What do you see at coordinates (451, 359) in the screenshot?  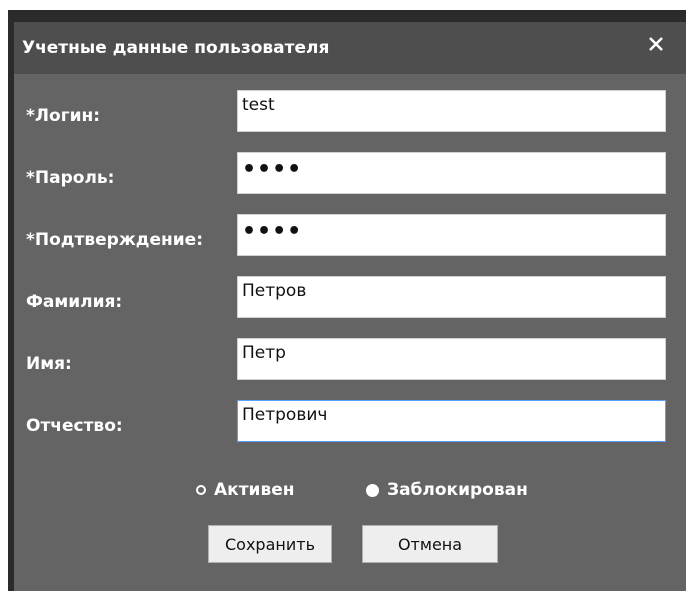 I see `first-name-field: Петр` at bounding box center [451, 359].